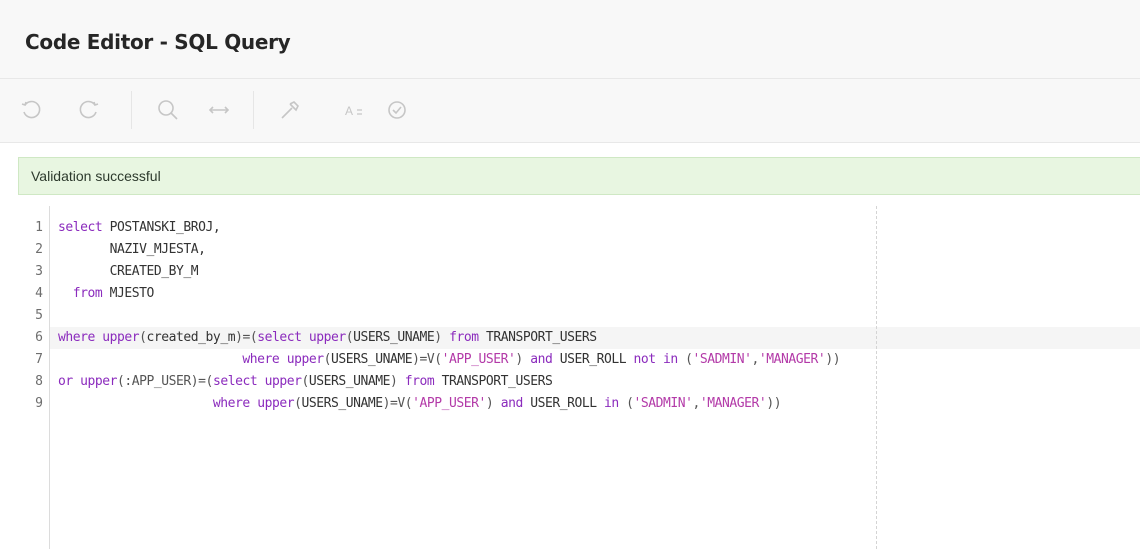  I want to click on code-token: or, so click(69, 381).